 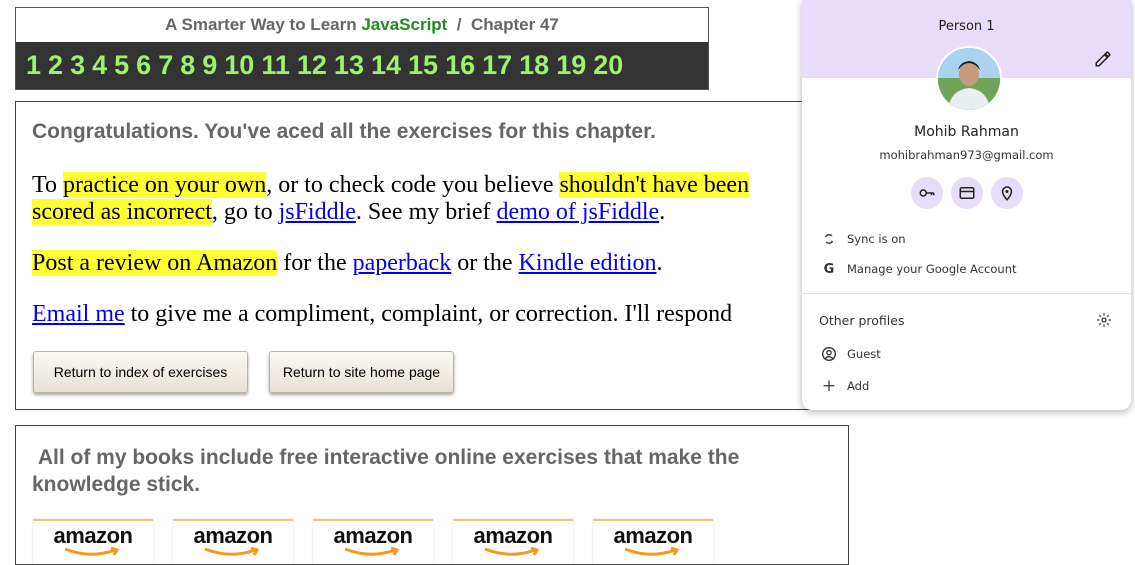 I want to click on manage-account-label: Manage your Google Account, so click(x=932, y=269).